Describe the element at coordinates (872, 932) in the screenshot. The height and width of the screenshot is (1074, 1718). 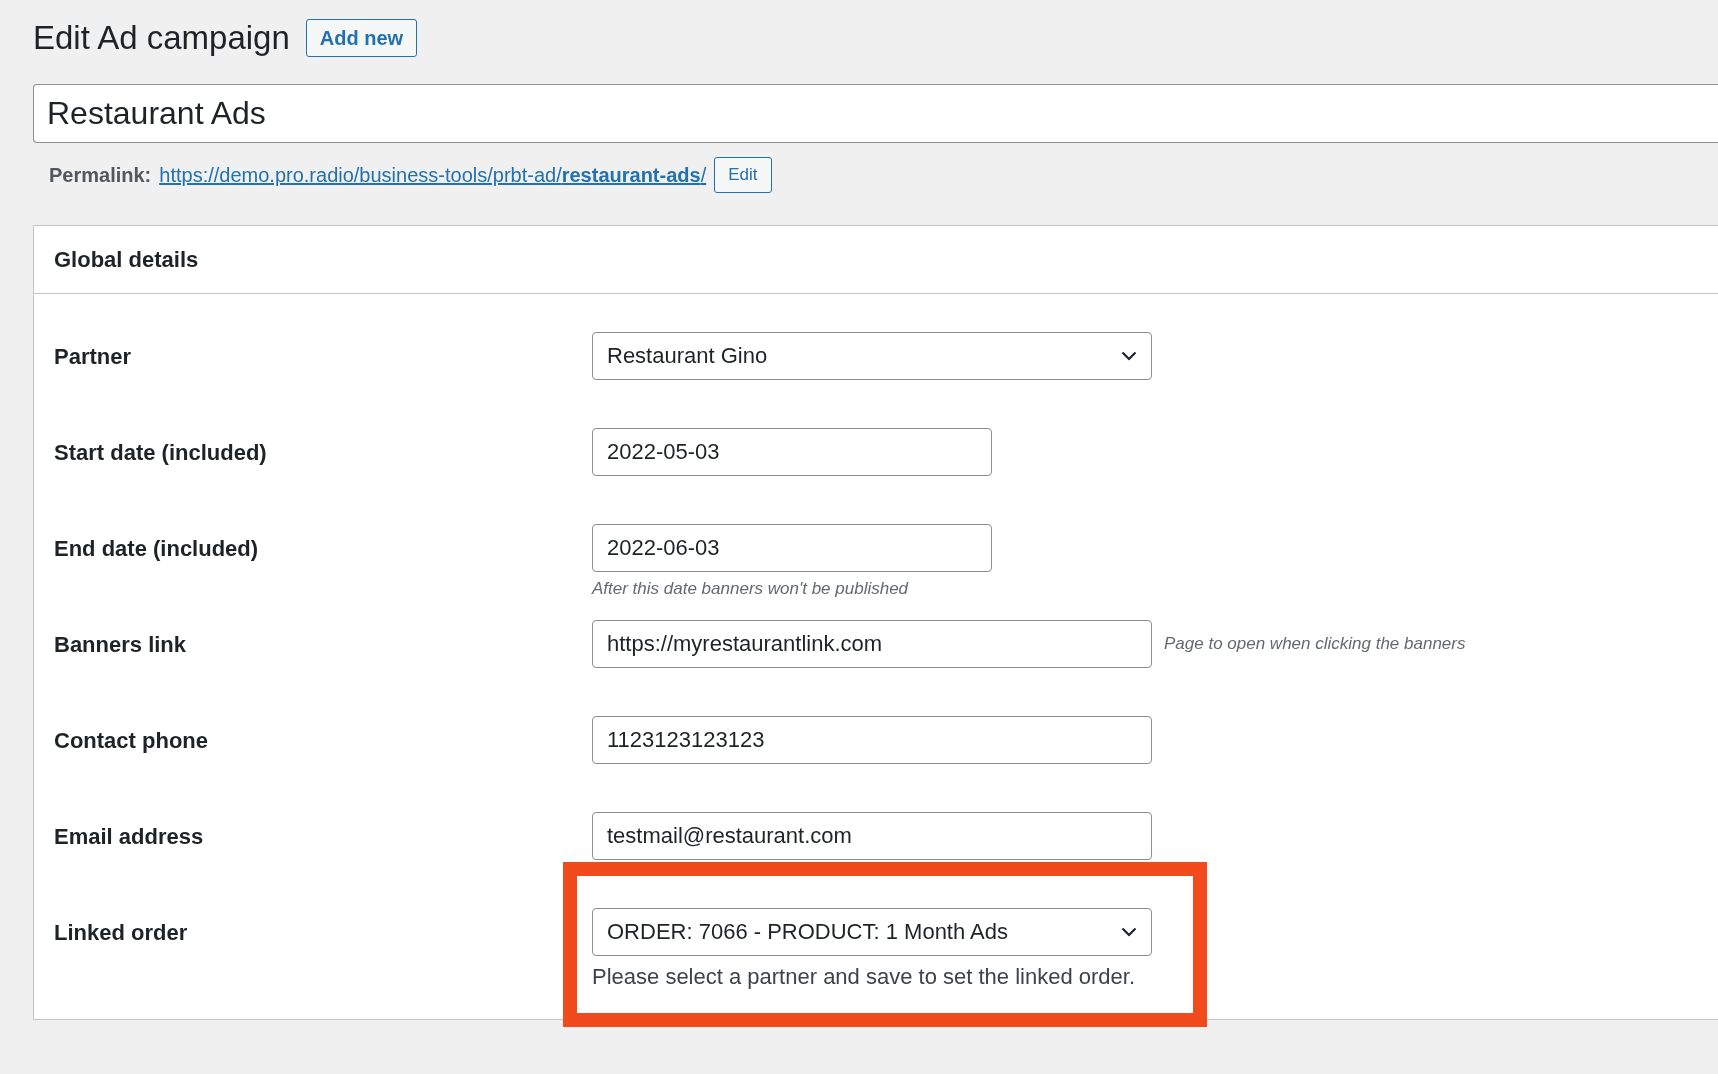
I see `select-field: ORDER: 7066 - PRODUCT: 1 Month Ads` at that location.